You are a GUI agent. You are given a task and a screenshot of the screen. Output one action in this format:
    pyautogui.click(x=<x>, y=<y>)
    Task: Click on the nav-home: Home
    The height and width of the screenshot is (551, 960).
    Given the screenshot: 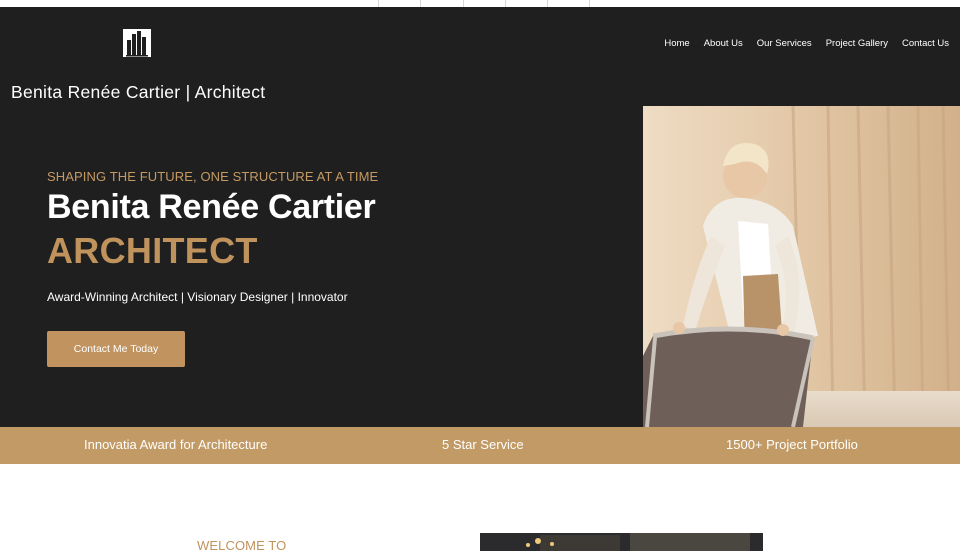 What is the action you would take?
    pyautogui.click(x=676, y=43)
    